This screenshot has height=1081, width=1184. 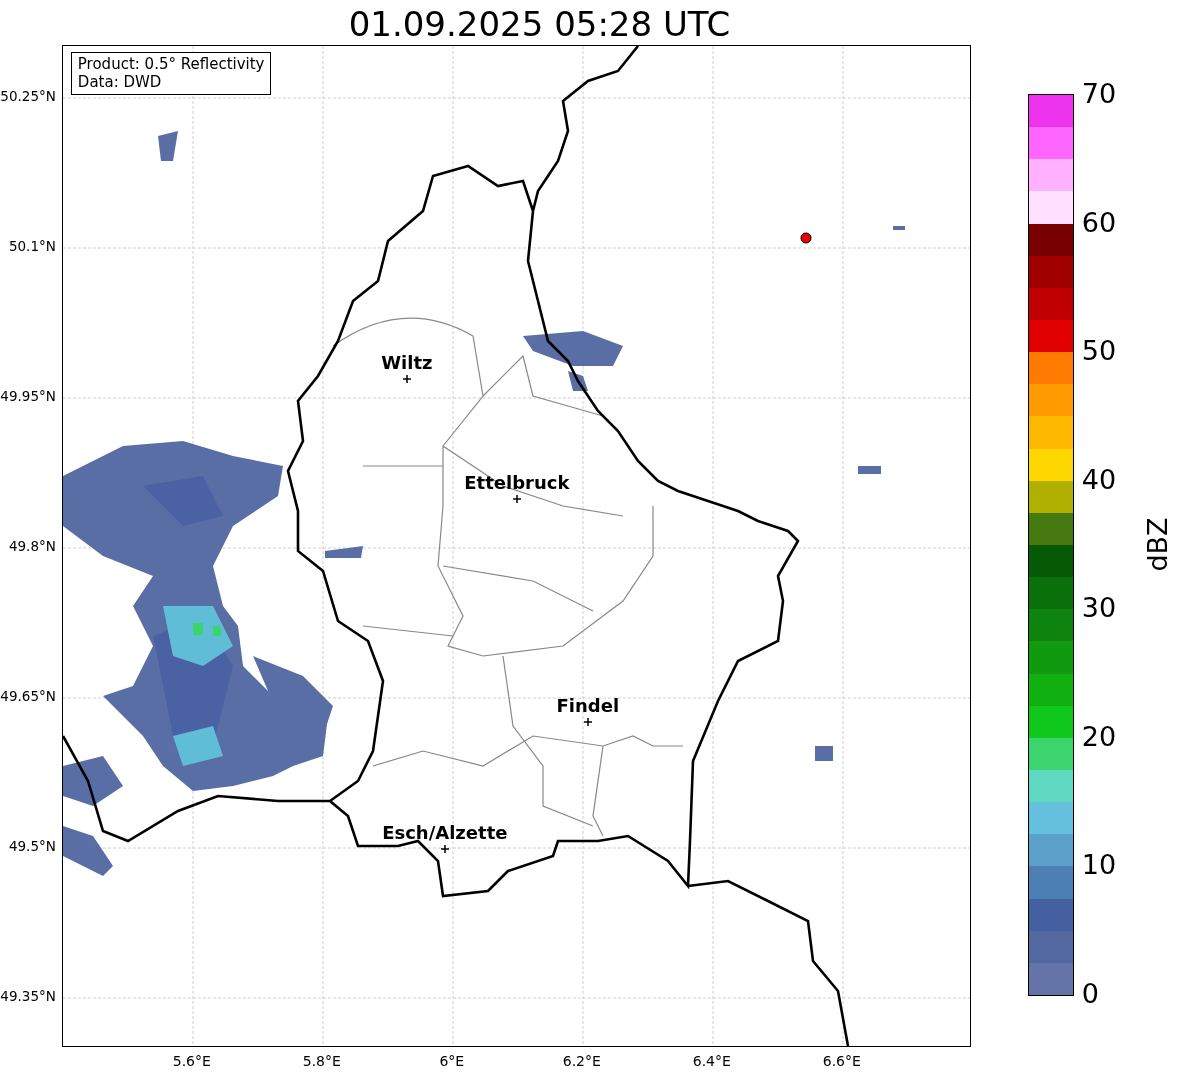 What do you see at coordinates (171, 64) in the screenshot?
I see `legend-text: Product: 0.5° Reflectivity` at bounding box center [171, 64].